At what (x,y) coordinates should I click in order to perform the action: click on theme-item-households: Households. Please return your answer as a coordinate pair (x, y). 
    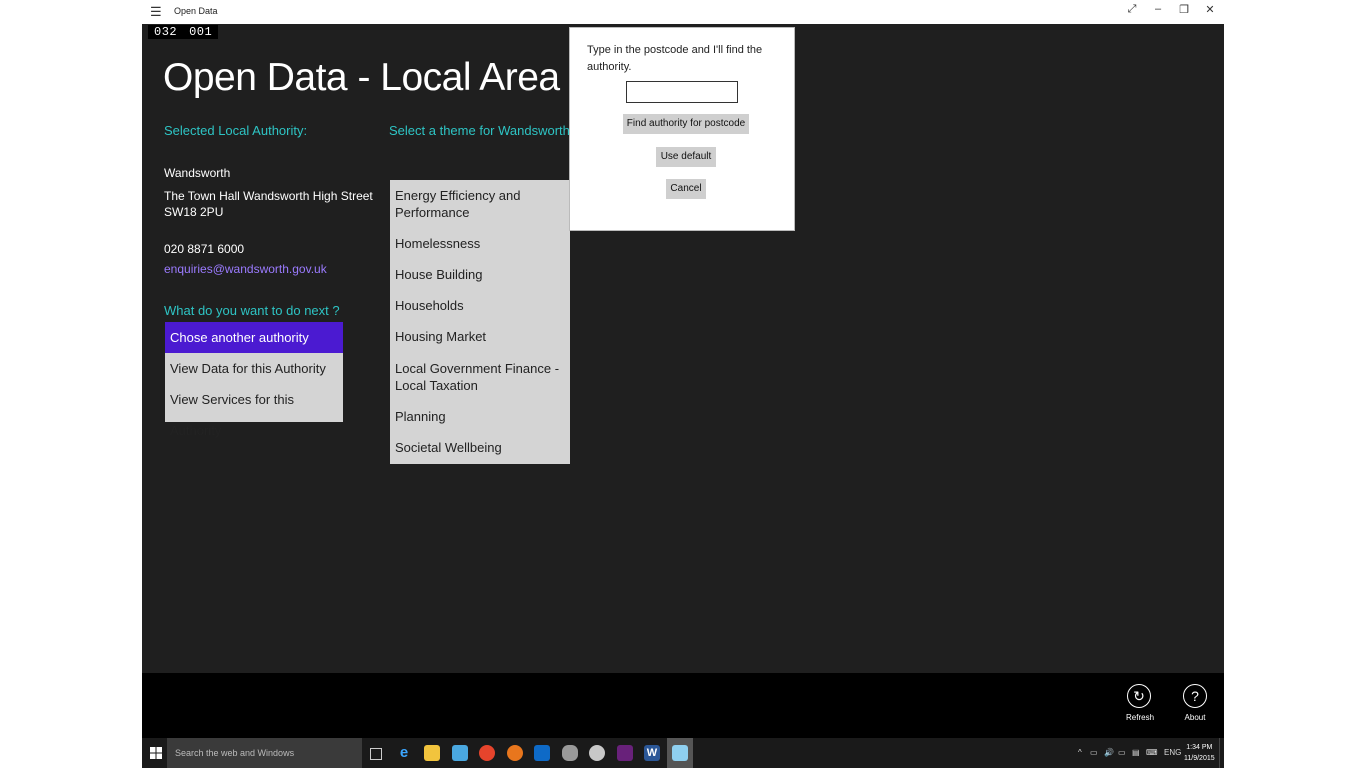
    Looking at the image, I should click on (481, 305).